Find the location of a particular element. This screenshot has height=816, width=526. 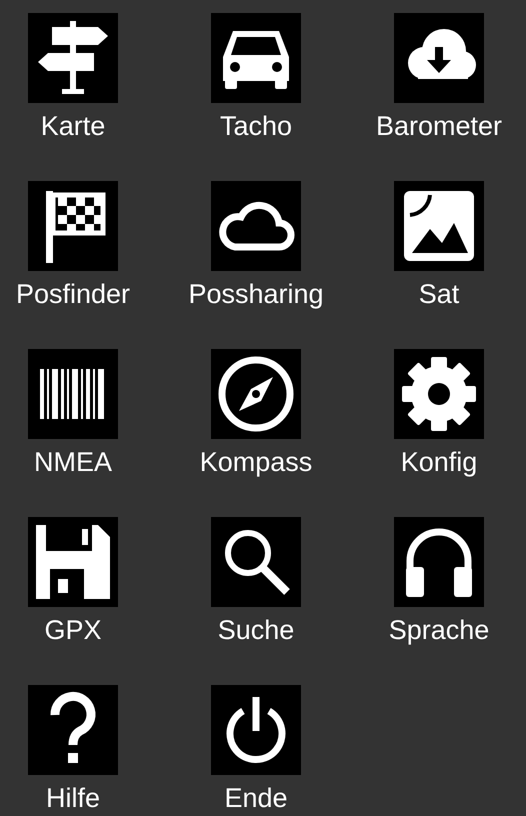

checkered-flag-icon is located at coordinates (73, 226).